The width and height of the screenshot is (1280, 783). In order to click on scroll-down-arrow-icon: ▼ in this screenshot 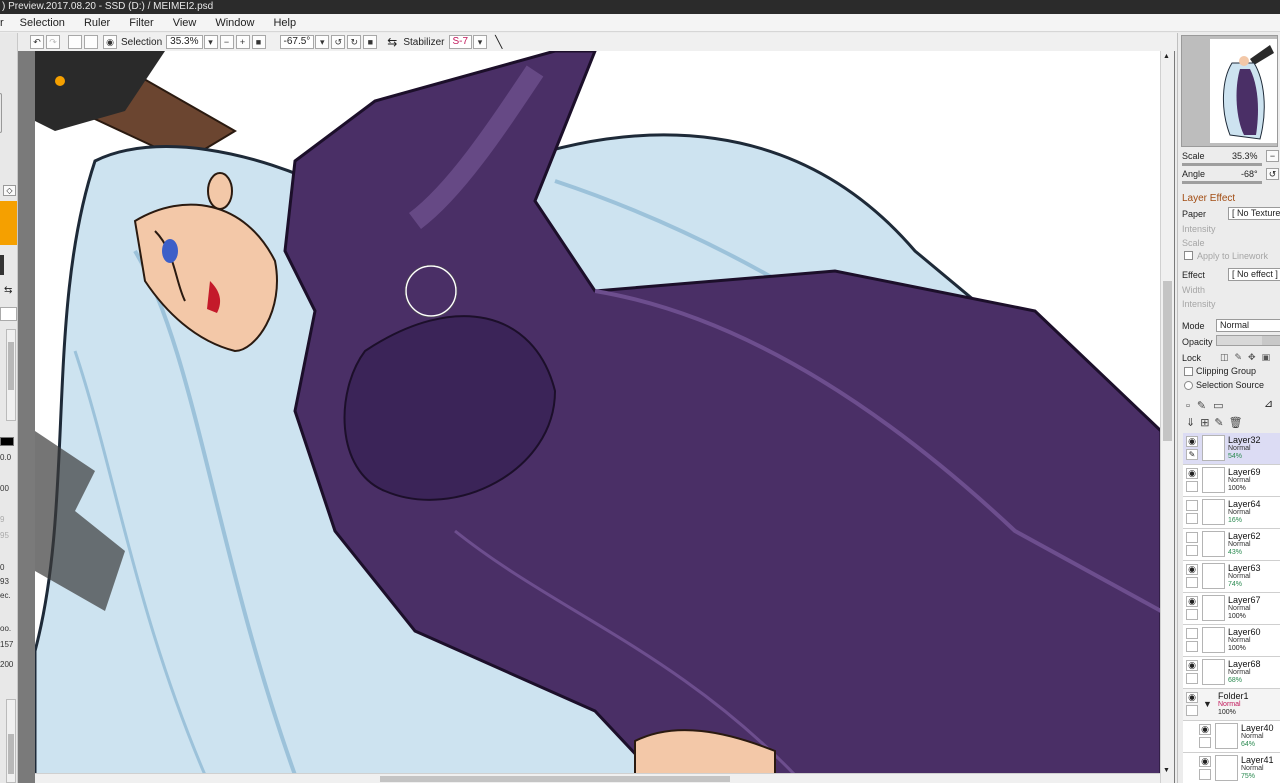, I will do `click(1166, 770)`.